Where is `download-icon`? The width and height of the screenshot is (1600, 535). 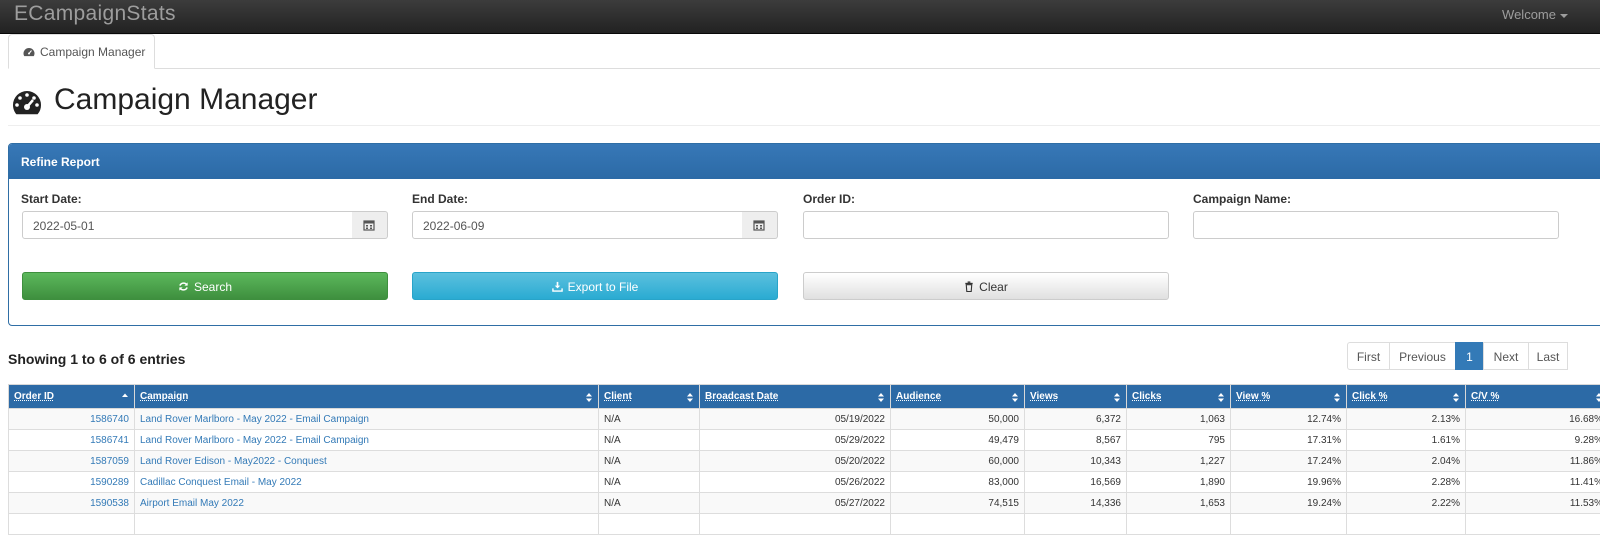 download-icon is located at coordinates (557, 286).